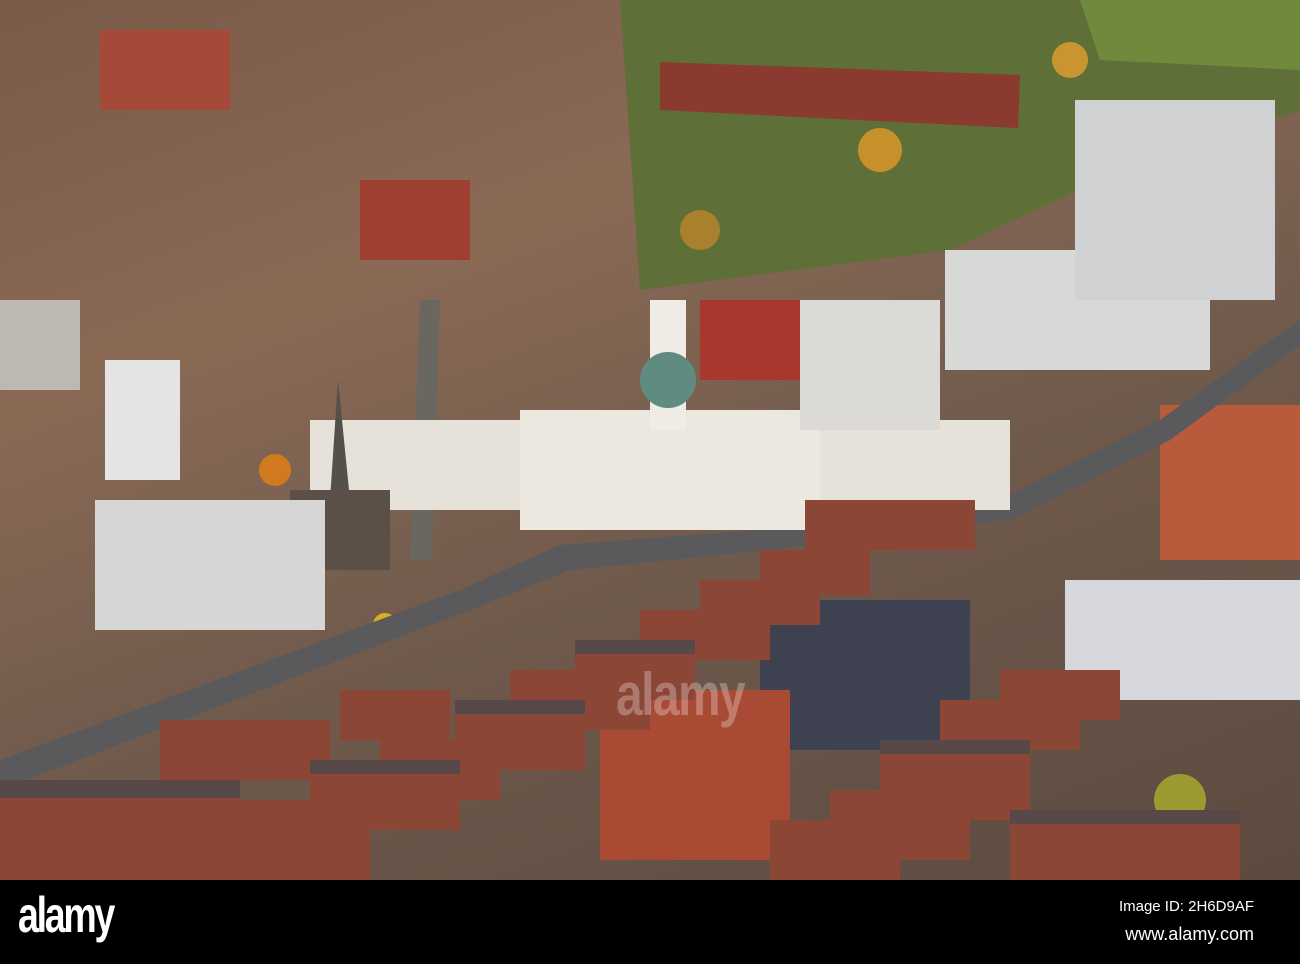 The image size is (1300, 964). I want to click on dome, so click(668, 380).